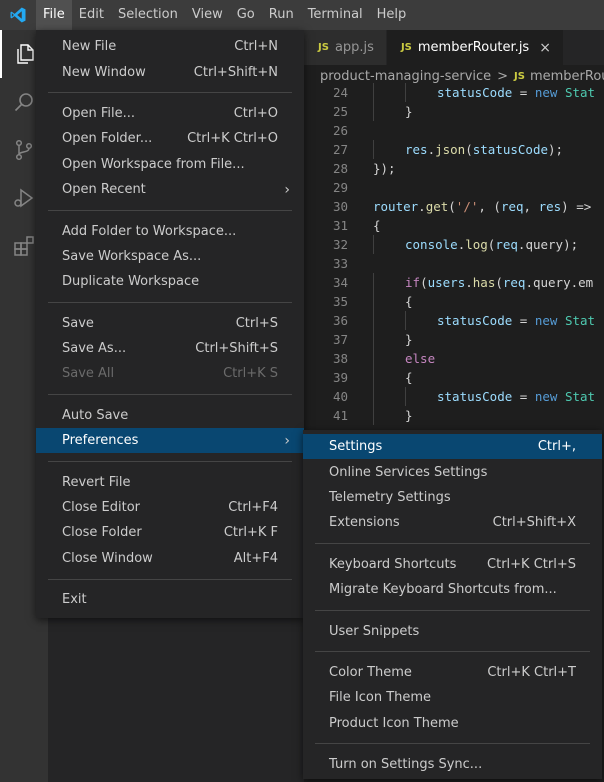 The image size is (604, 782). What do you see at coordinates (420, 358) in the screenshot?
I see `code-text: else` at bounding box center [420, 358].